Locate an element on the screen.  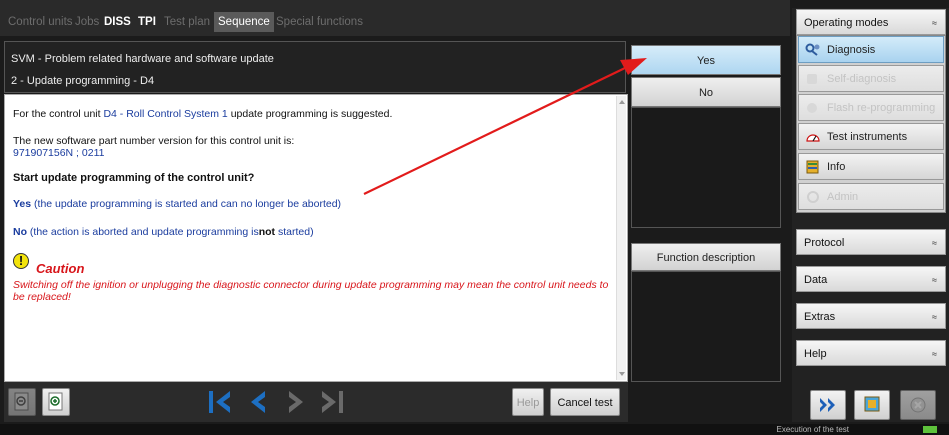
mode-test-instruments-label: Test instruments is located at coordinates (867, 137).